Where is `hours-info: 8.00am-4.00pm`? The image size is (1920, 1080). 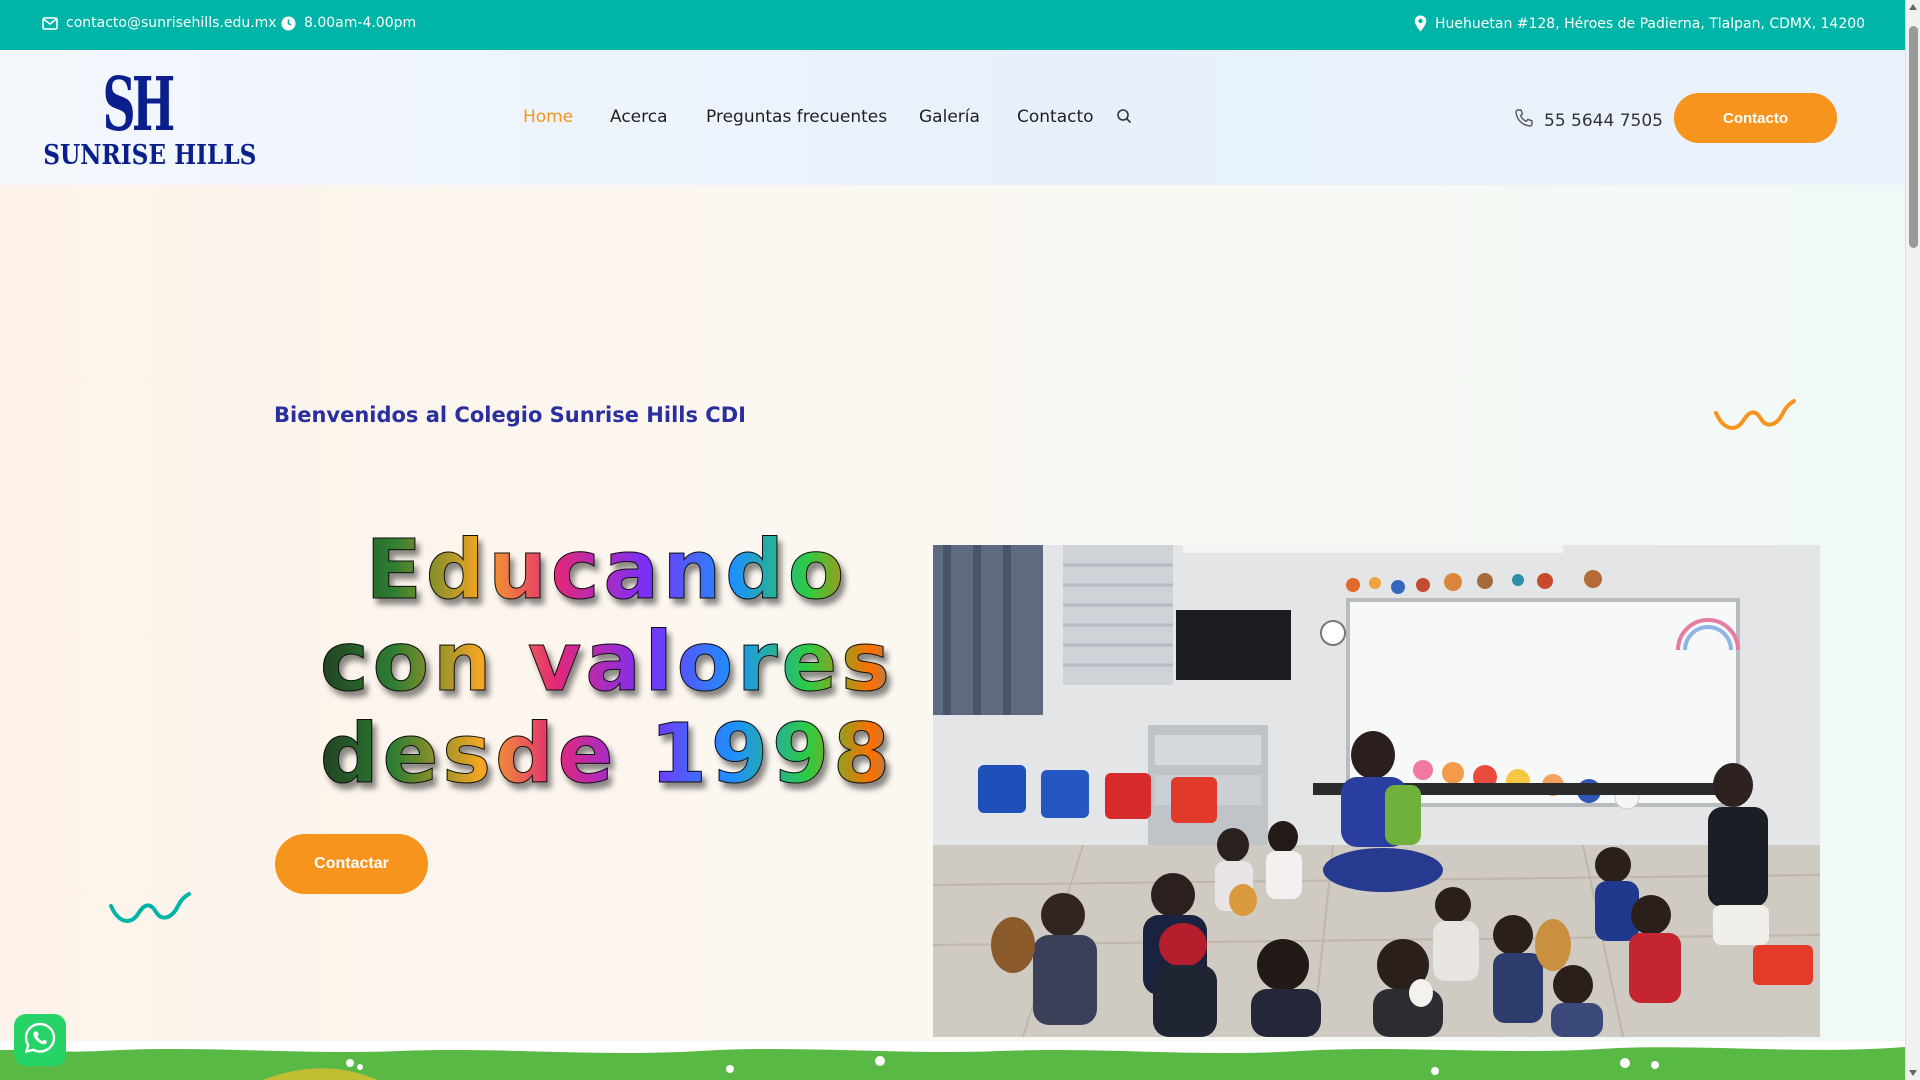 hours-info: 8.00am-4.00pm is located at coordinates (348, 23).